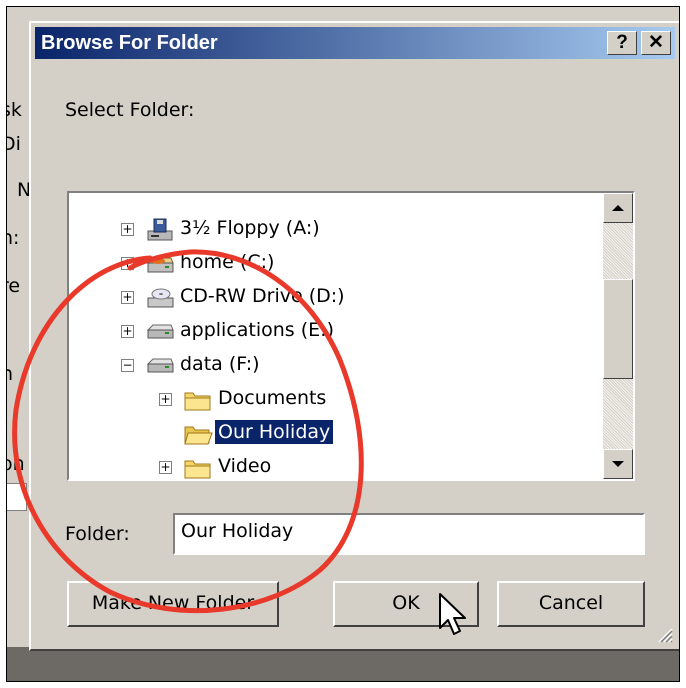 This screenshot has width=686, height=688. What do you see at coordinates (656, 43) in the screenshot?
I see `close-button: ✕` at bounding box center [656, 43].